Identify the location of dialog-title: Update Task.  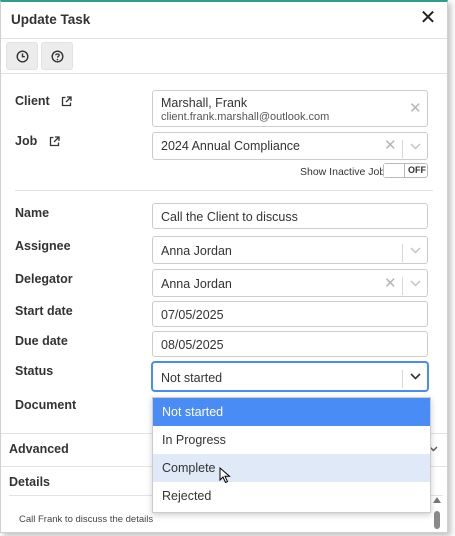
(51, 19).